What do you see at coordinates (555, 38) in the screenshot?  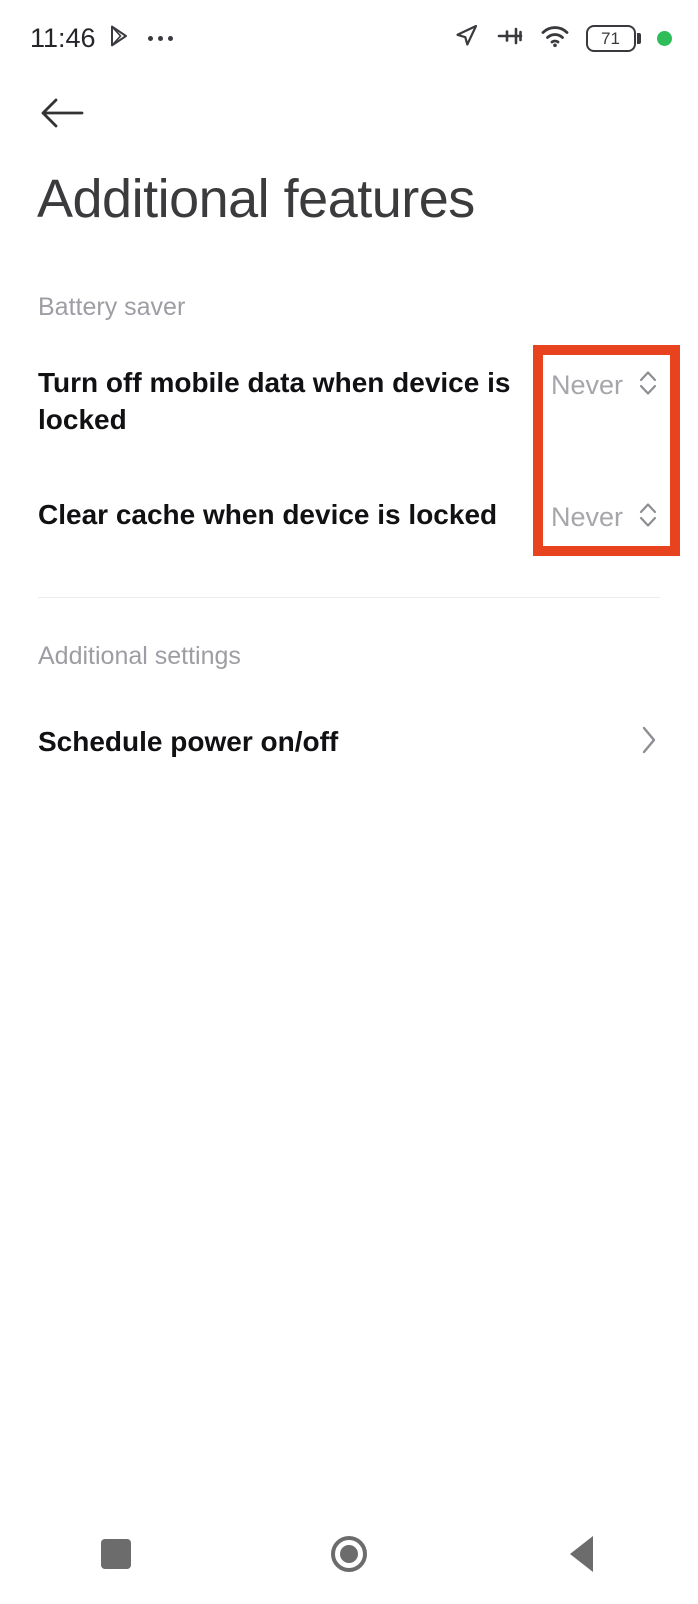 I see `wifi-icon` at bounding box center [555, 38].